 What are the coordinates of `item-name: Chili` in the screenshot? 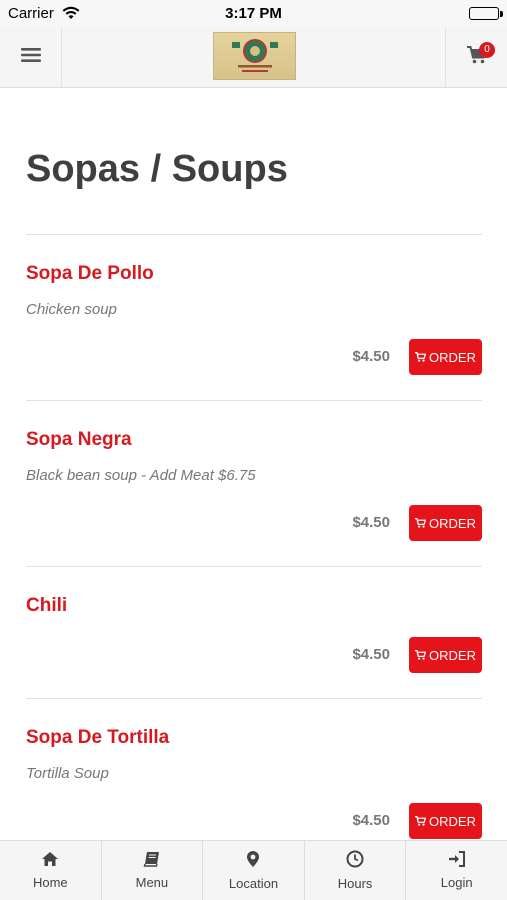 It's located at (46, 606).